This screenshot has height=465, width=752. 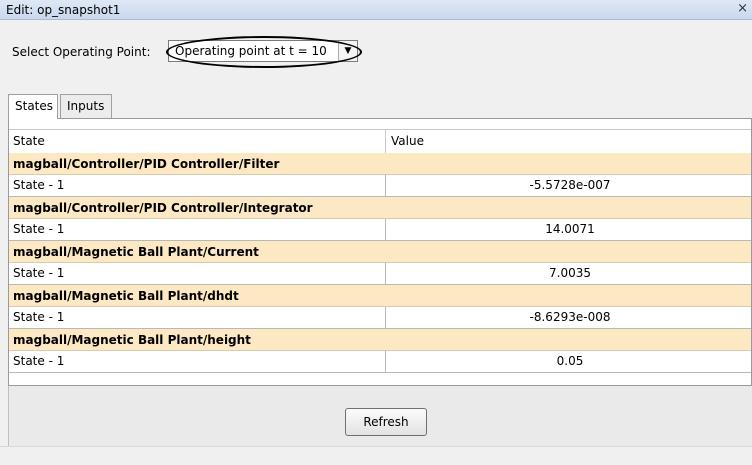 What do you see at coordinates (380, 362) in the screenshot?
I see `table-row: State - 1 0.05` at bounding box center [380, 362].